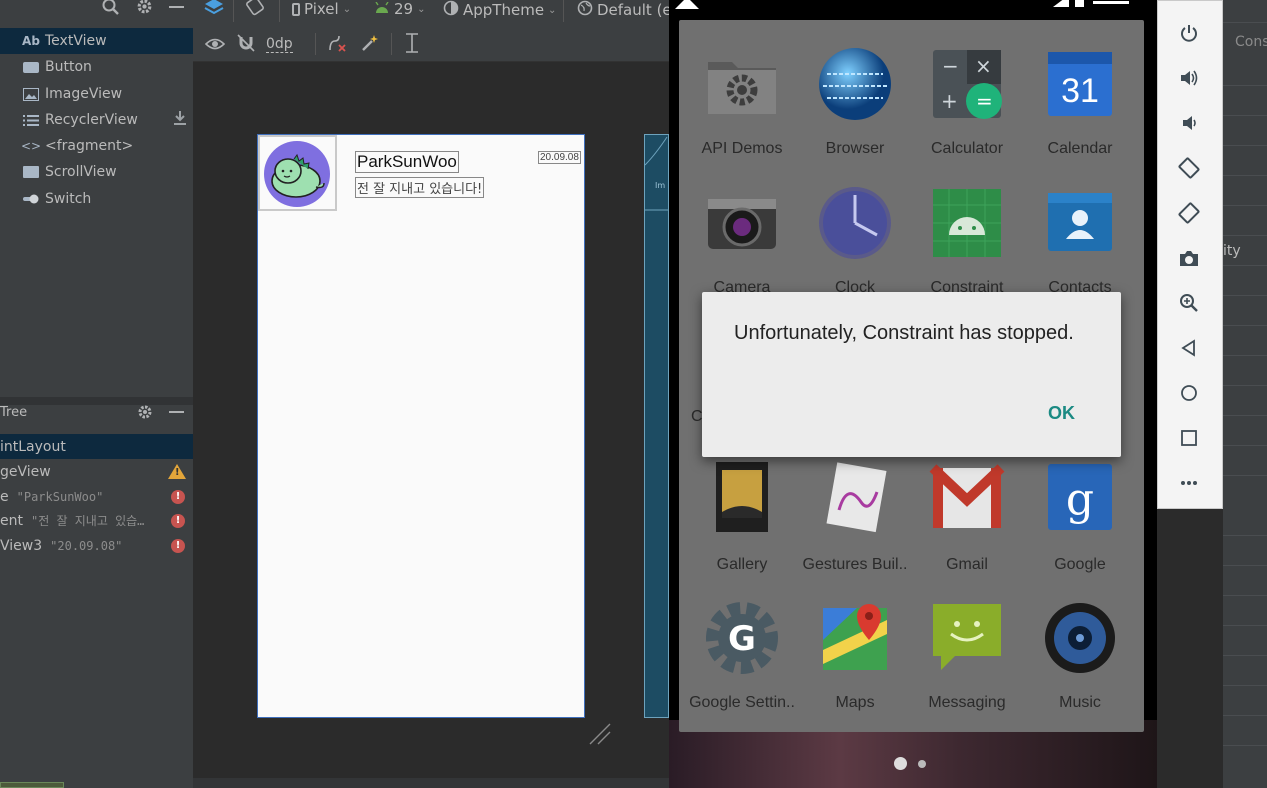 The width and height of the screenshot is (1267, 788). I want to click on page-indicator, so click(922, 764).